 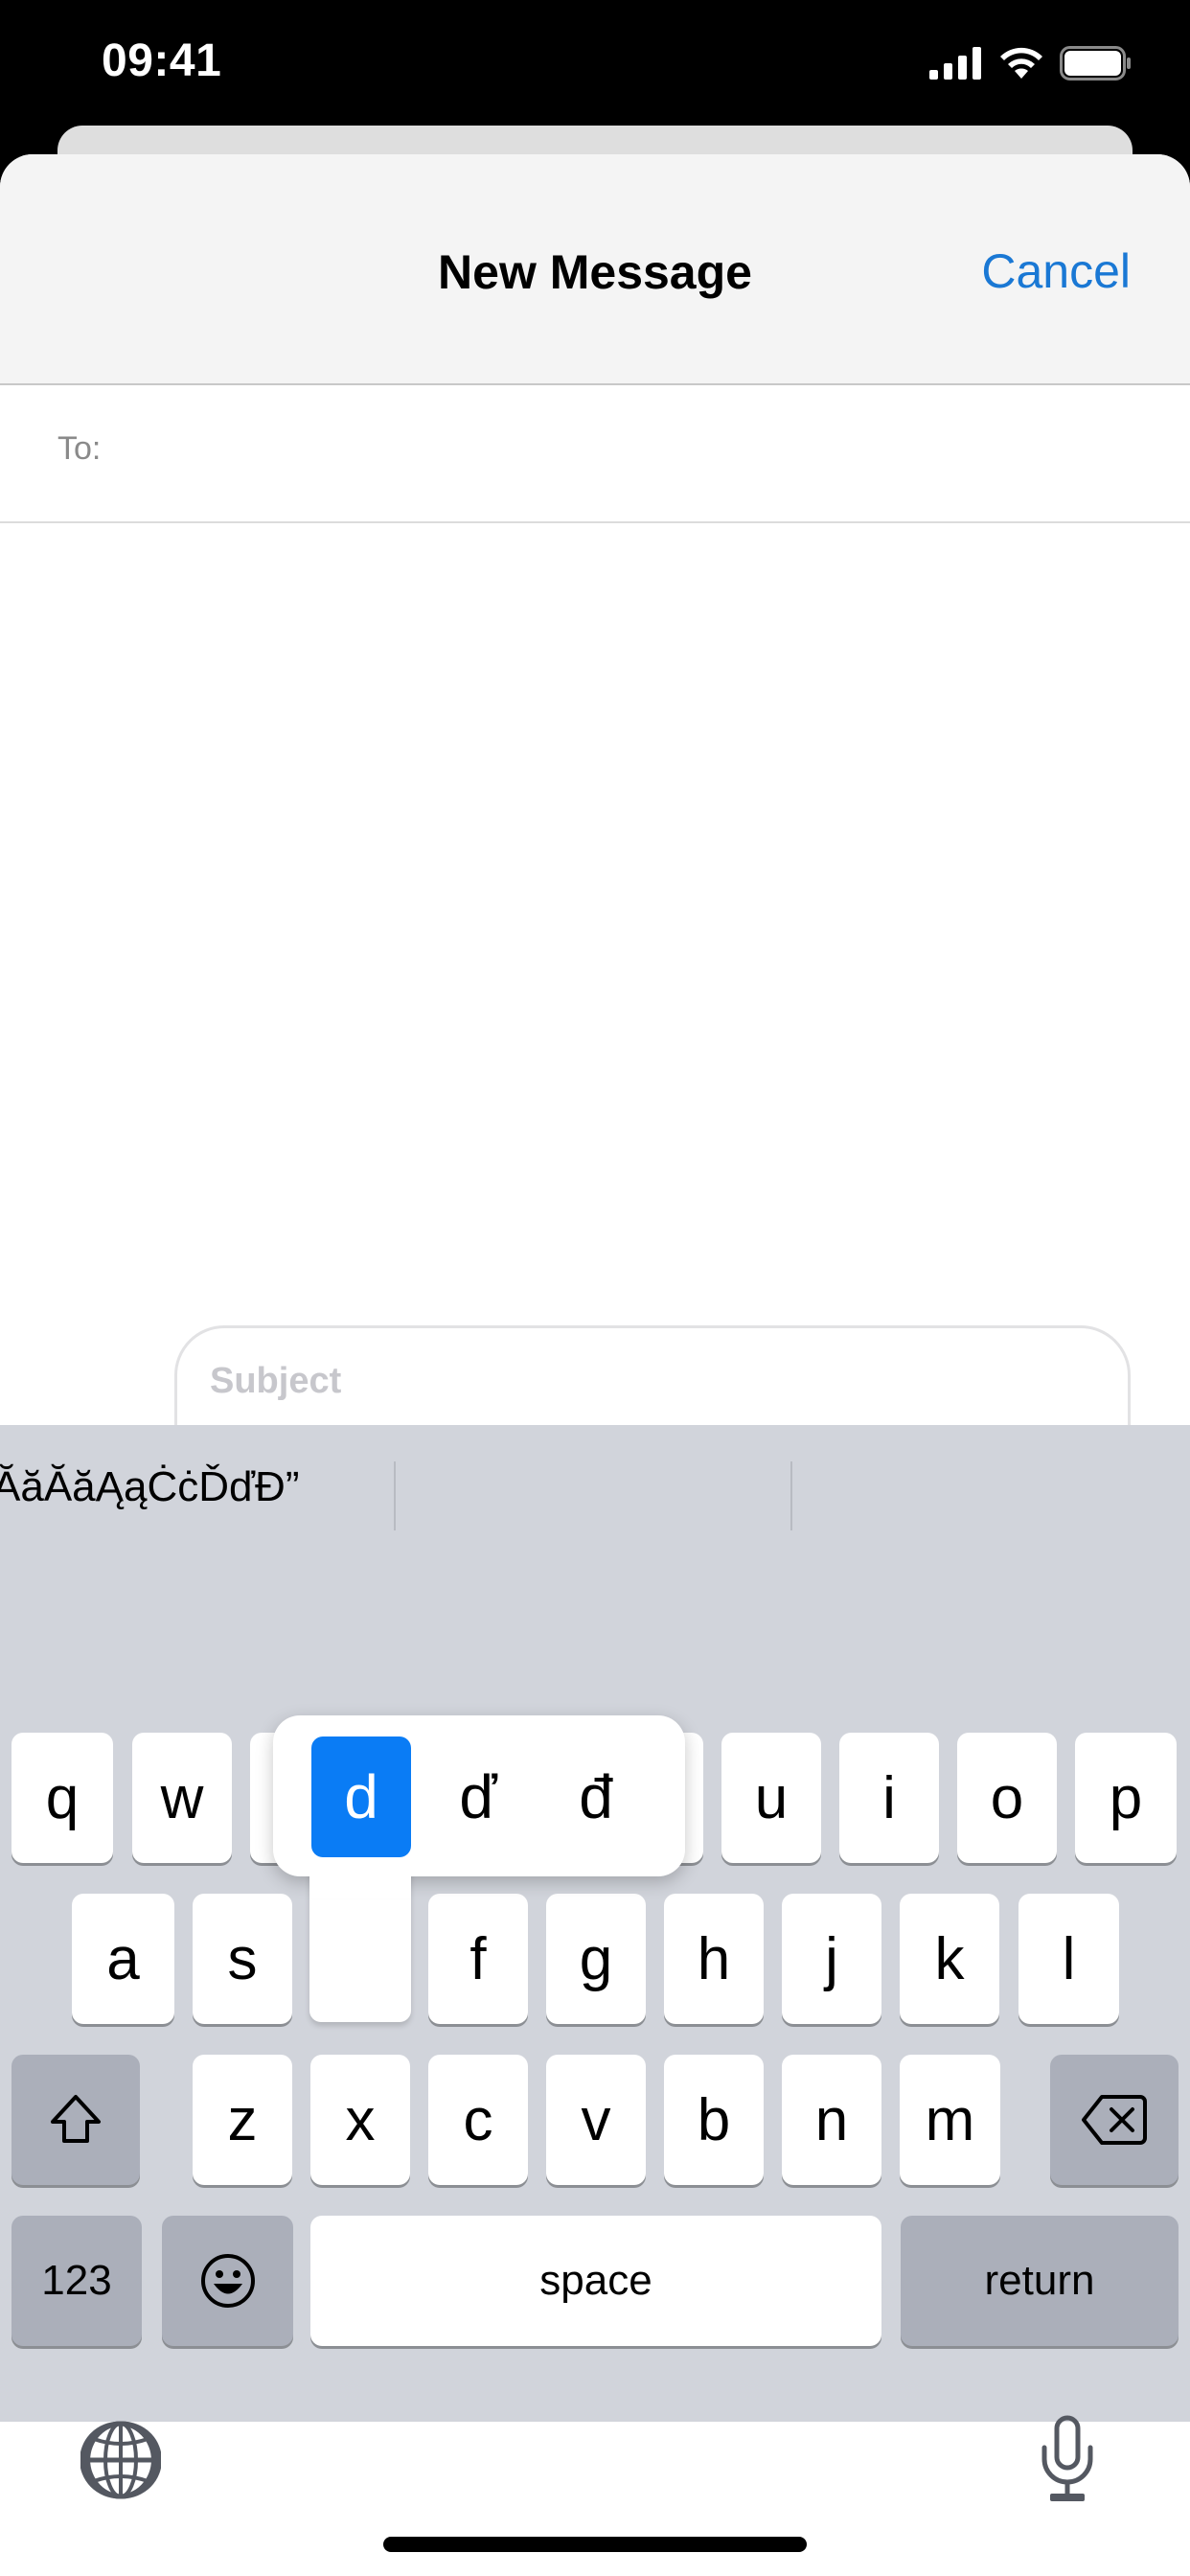 What do you see at coordinates (123, 1959) in the screenshot?
I see `key-a: a` at bounding box center [123, 1959].